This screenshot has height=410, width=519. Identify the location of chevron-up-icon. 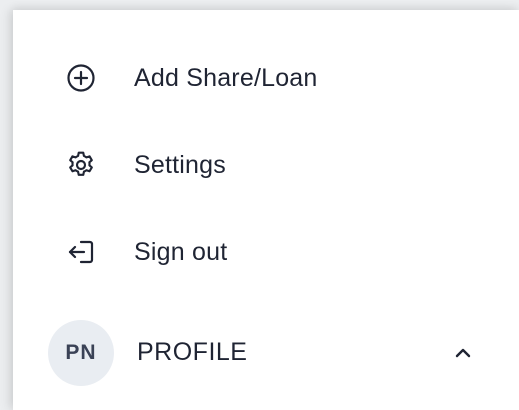
(463, 353).